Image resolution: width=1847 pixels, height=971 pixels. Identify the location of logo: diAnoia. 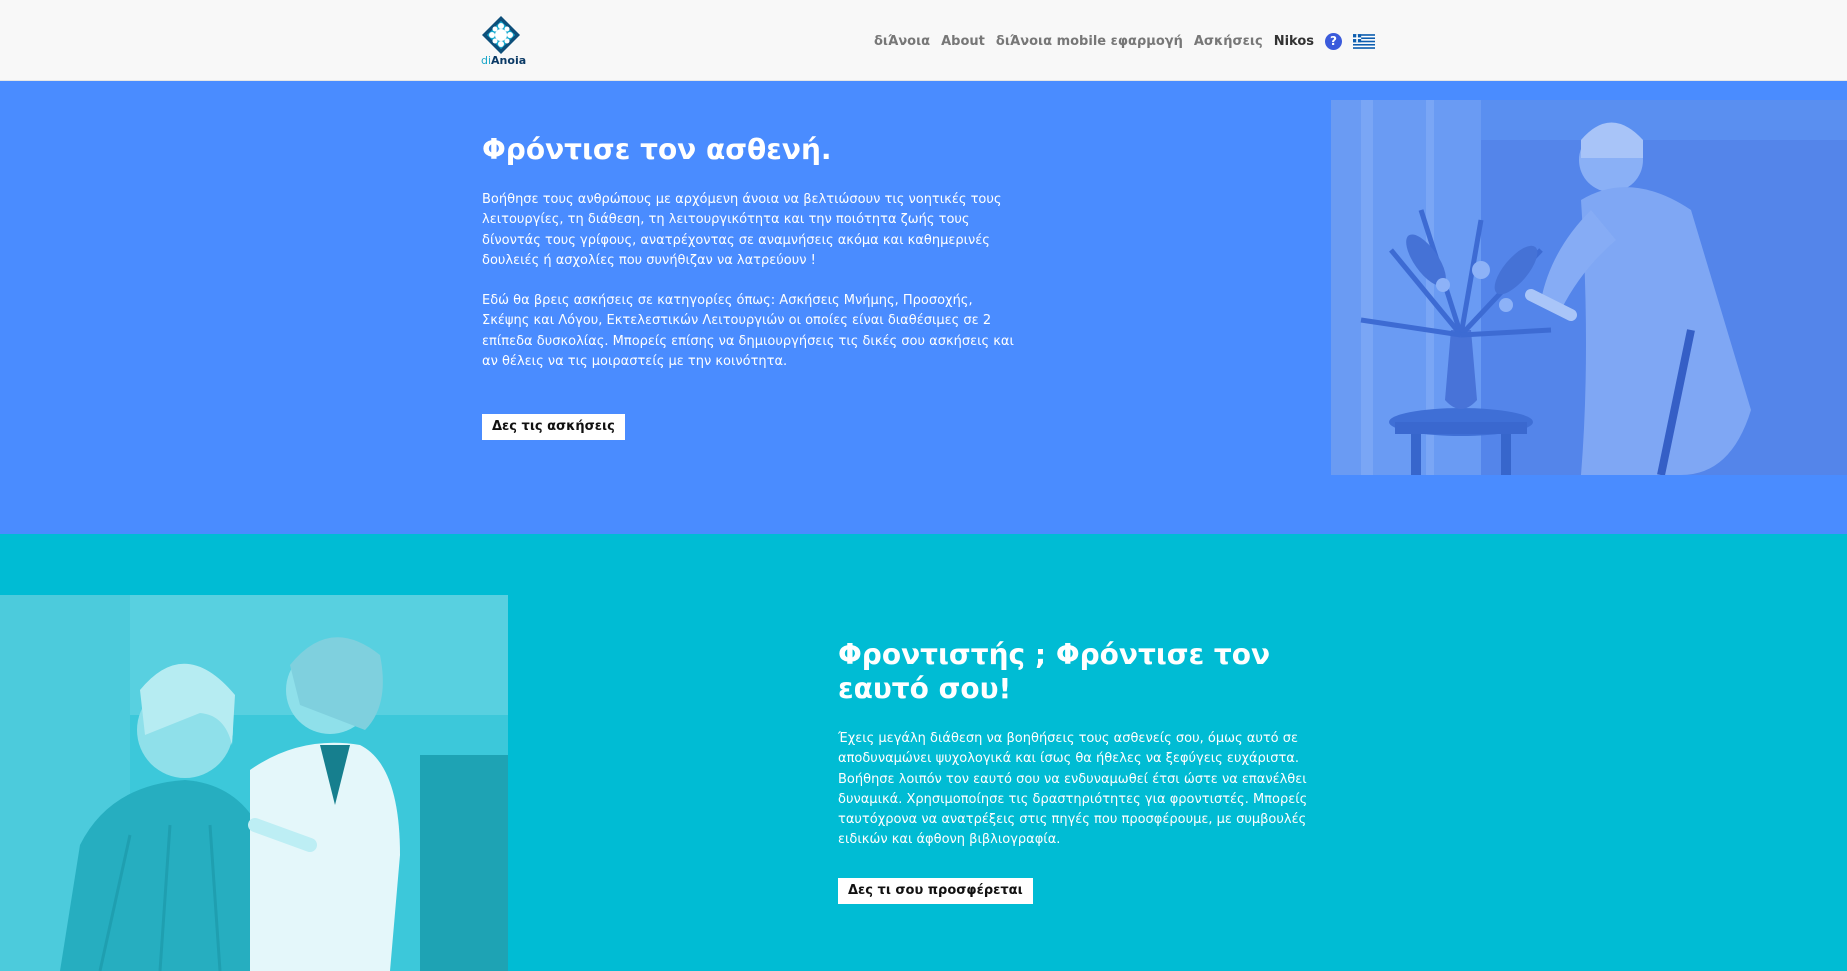
(503, 41).